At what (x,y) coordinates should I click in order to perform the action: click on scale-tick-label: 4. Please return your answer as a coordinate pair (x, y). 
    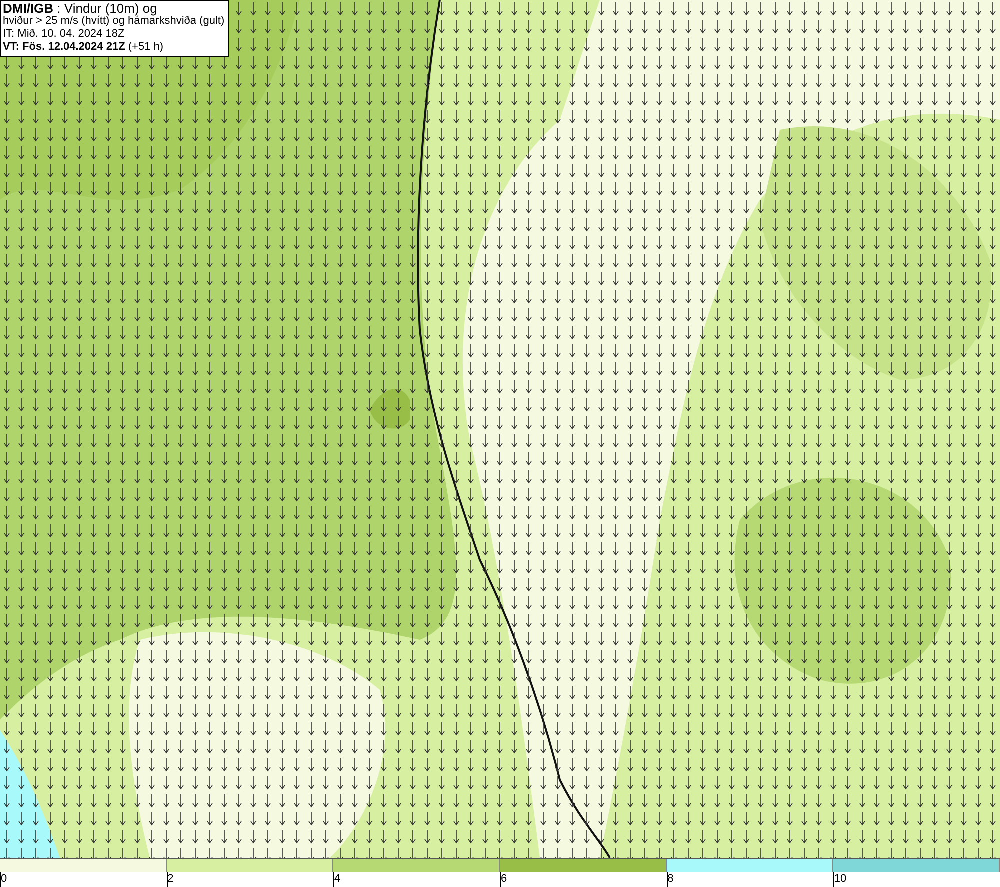
    Looking at the image, I should click on (337, 879).